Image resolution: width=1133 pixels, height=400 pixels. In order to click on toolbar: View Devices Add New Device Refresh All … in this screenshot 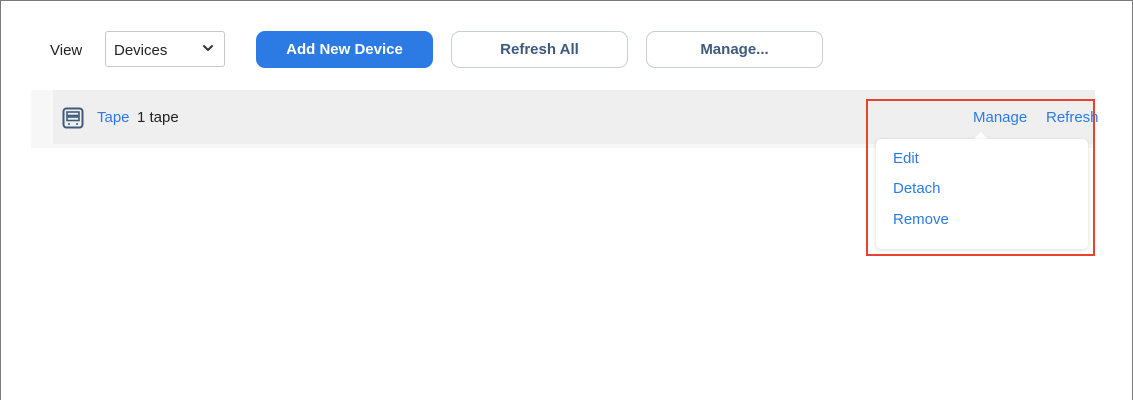, I will do `click(450, 50)`.